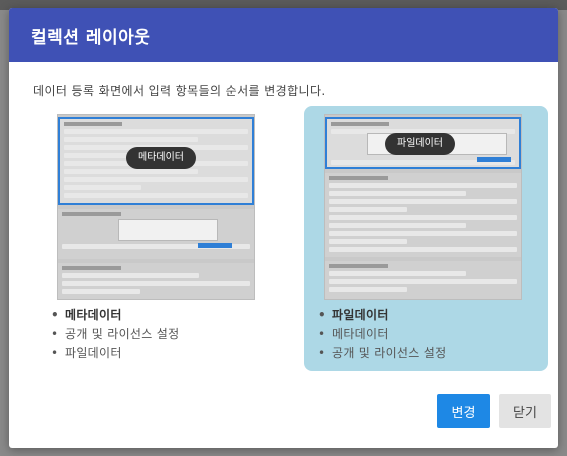 This screenshot has height=456, width=567. I want to click on preview-metadata-section, so click(423, 215).